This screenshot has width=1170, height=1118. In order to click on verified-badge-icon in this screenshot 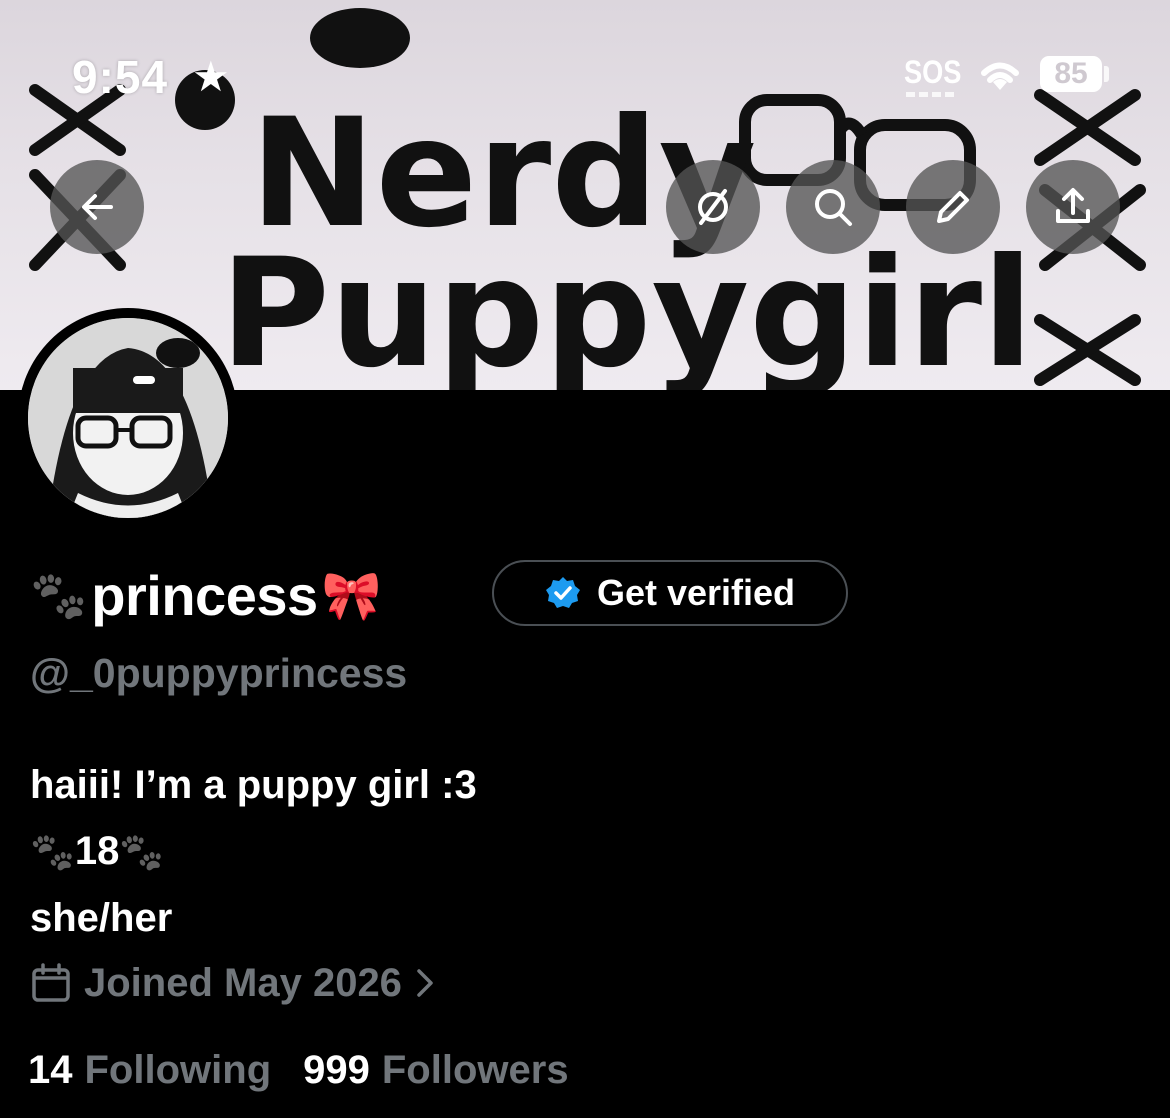, I will do `click(562, 592)`.